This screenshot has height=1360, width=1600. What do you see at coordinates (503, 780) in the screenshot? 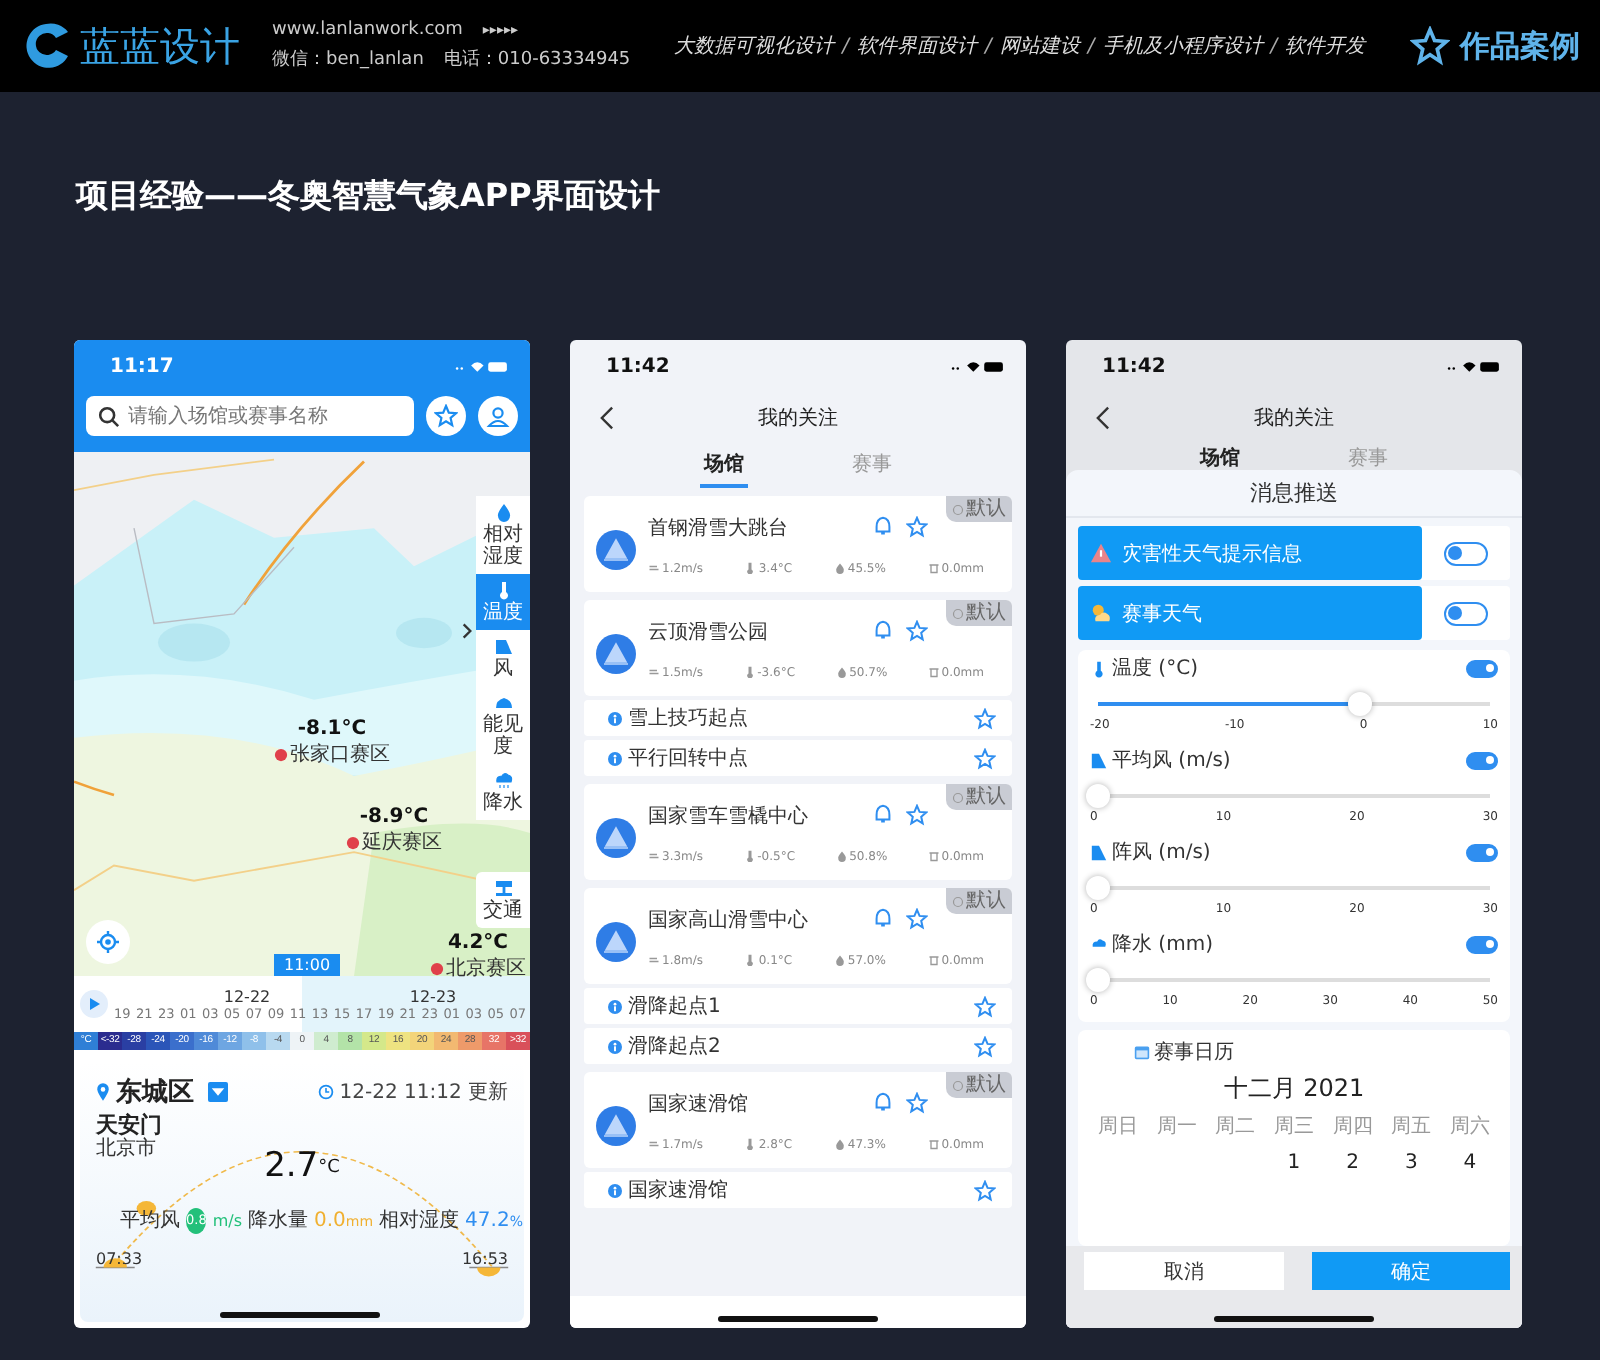
I see `rain-cloud-icon` at bounding box center [503, 780].